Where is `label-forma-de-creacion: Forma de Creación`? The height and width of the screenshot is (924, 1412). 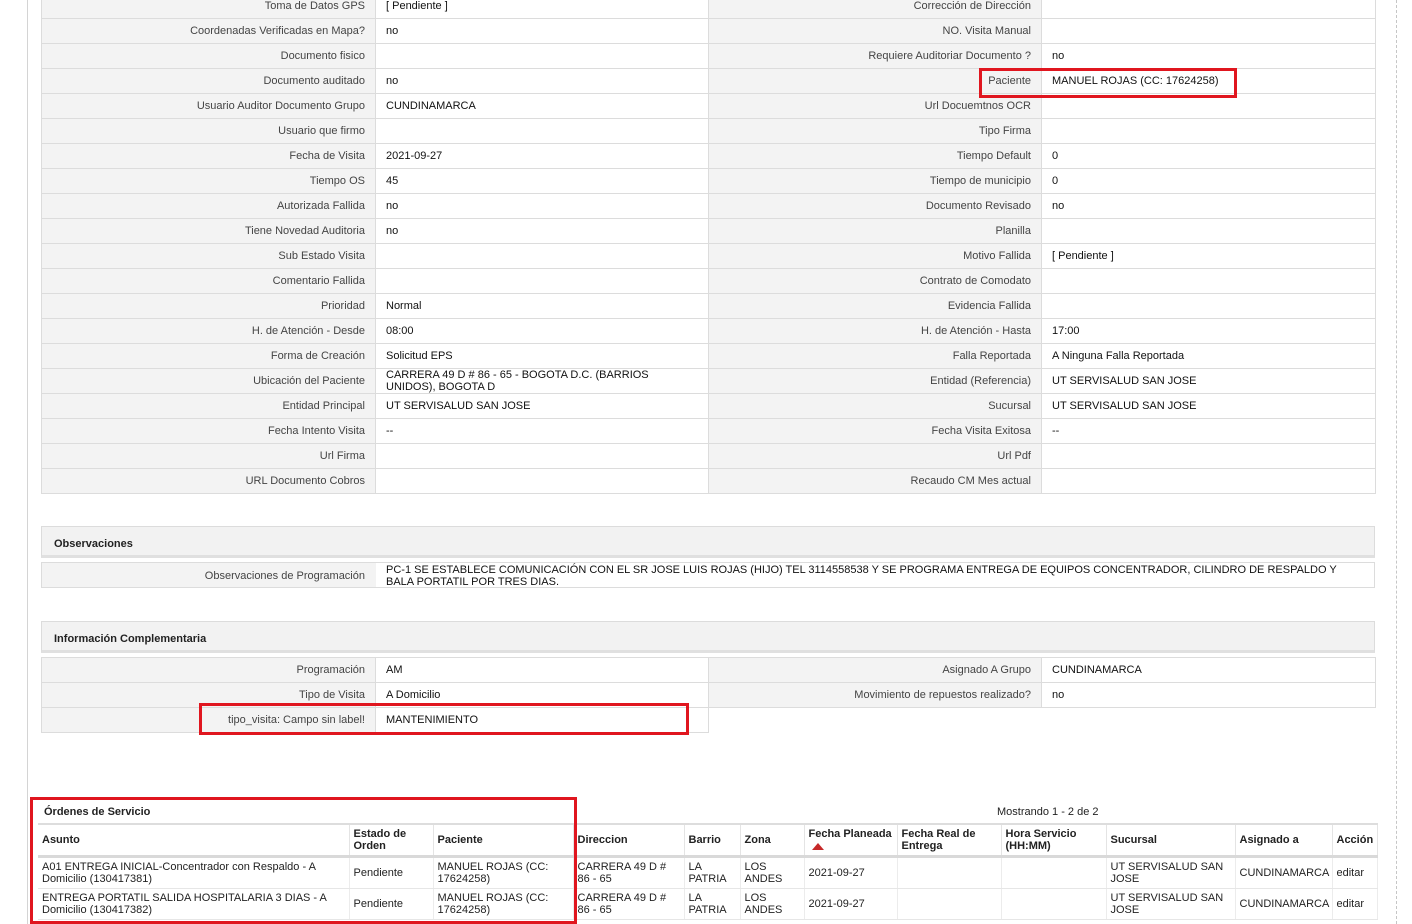 label-forma-de-creacion: Forma de Creación is located at coordinates (208, 356).